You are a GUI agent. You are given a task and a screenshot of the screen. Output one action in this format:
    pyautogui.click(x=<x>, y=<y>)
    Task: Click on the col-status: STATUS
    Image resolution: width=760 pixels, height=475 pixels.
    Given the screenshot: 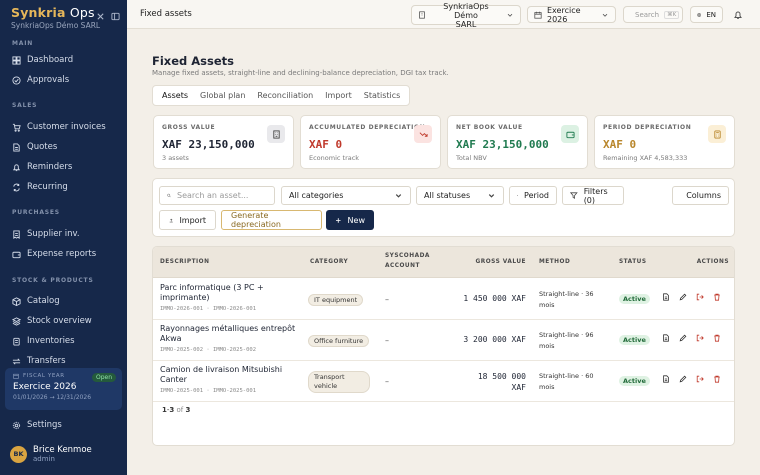 What is the action you would take?
    pyautogui.click(x=633, y=262)
    